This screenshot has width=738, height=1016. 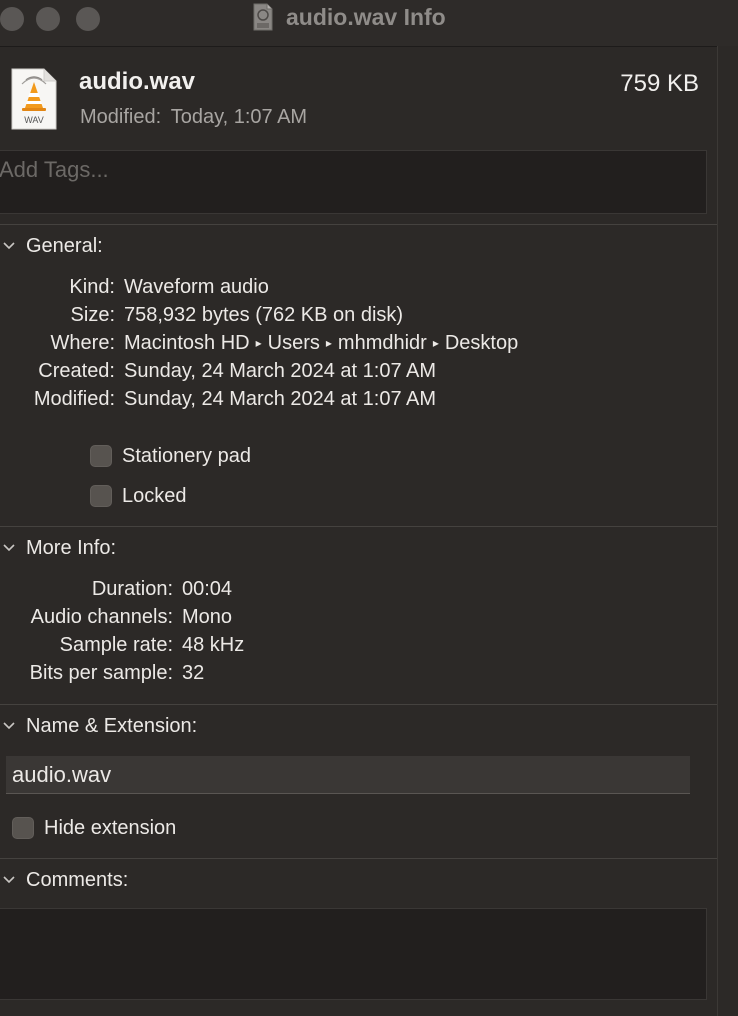 What do you see at coordinates (213, 645) in the screenshot?
I see `sample-rate-value: 48 kHz` at bounding box center [213, 645].